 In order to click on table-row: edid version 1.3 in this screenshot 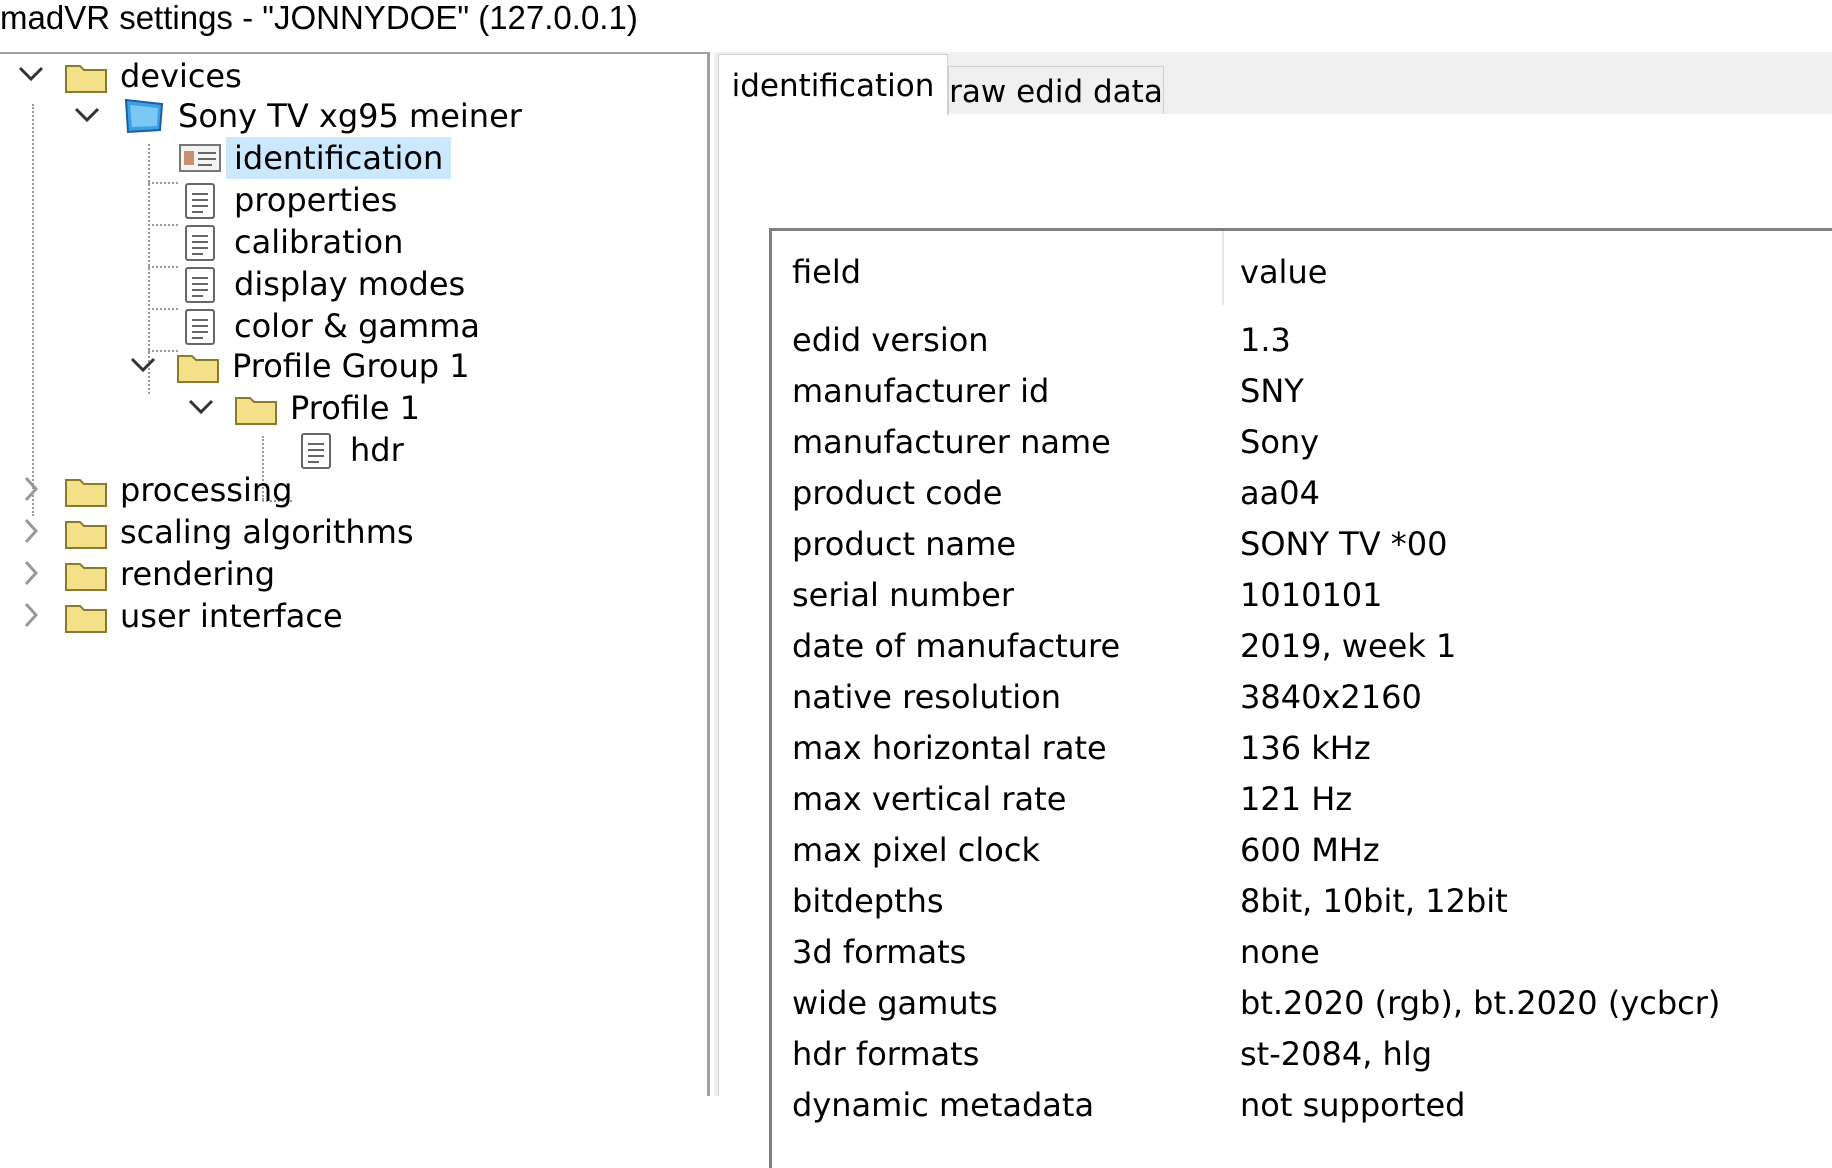, I will do `click(1302, 340)`.